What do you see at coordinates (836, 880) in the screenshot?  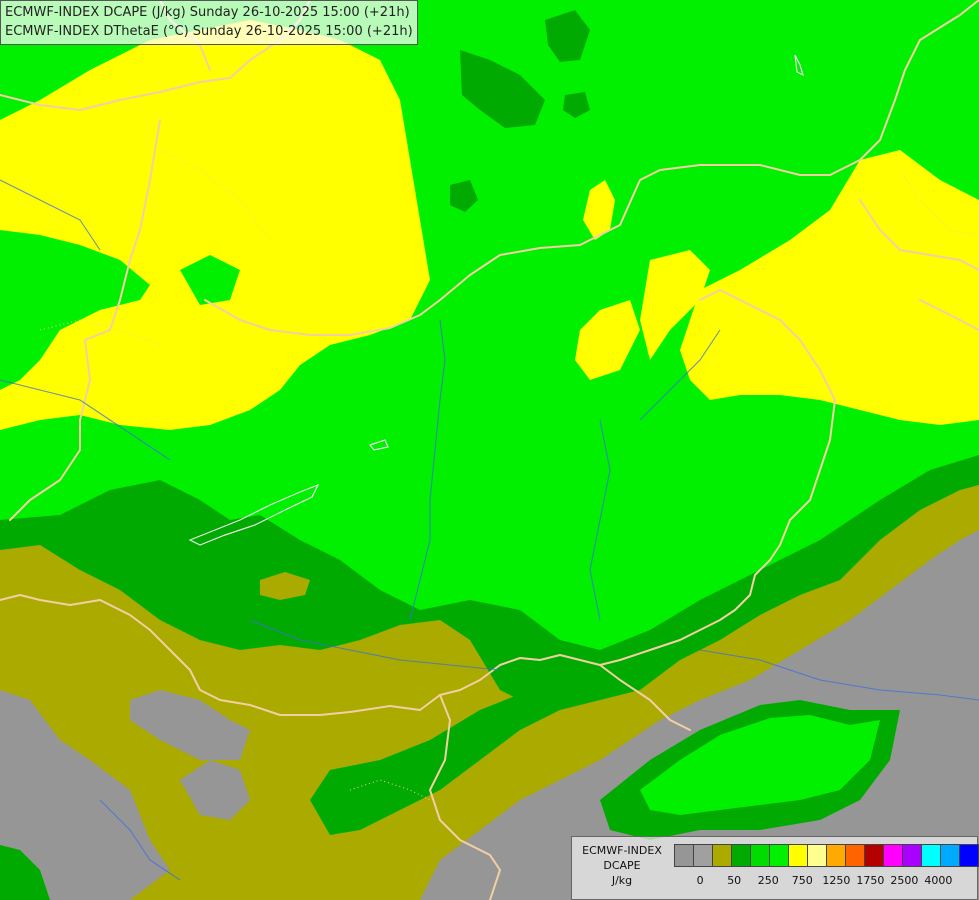 I see `legend-tick-label: 1250` at bounding box center [836, 880].